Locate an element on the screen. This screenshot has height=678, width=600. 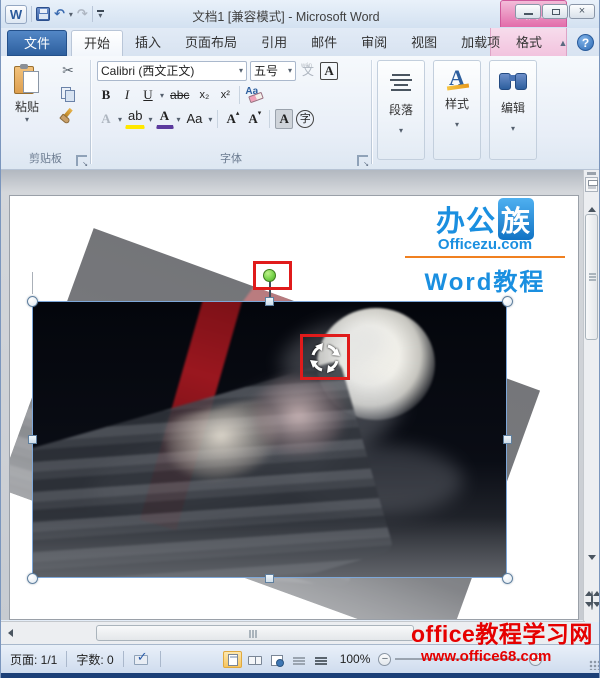
change-case-button: Aa is located at coordinates (195, 119).